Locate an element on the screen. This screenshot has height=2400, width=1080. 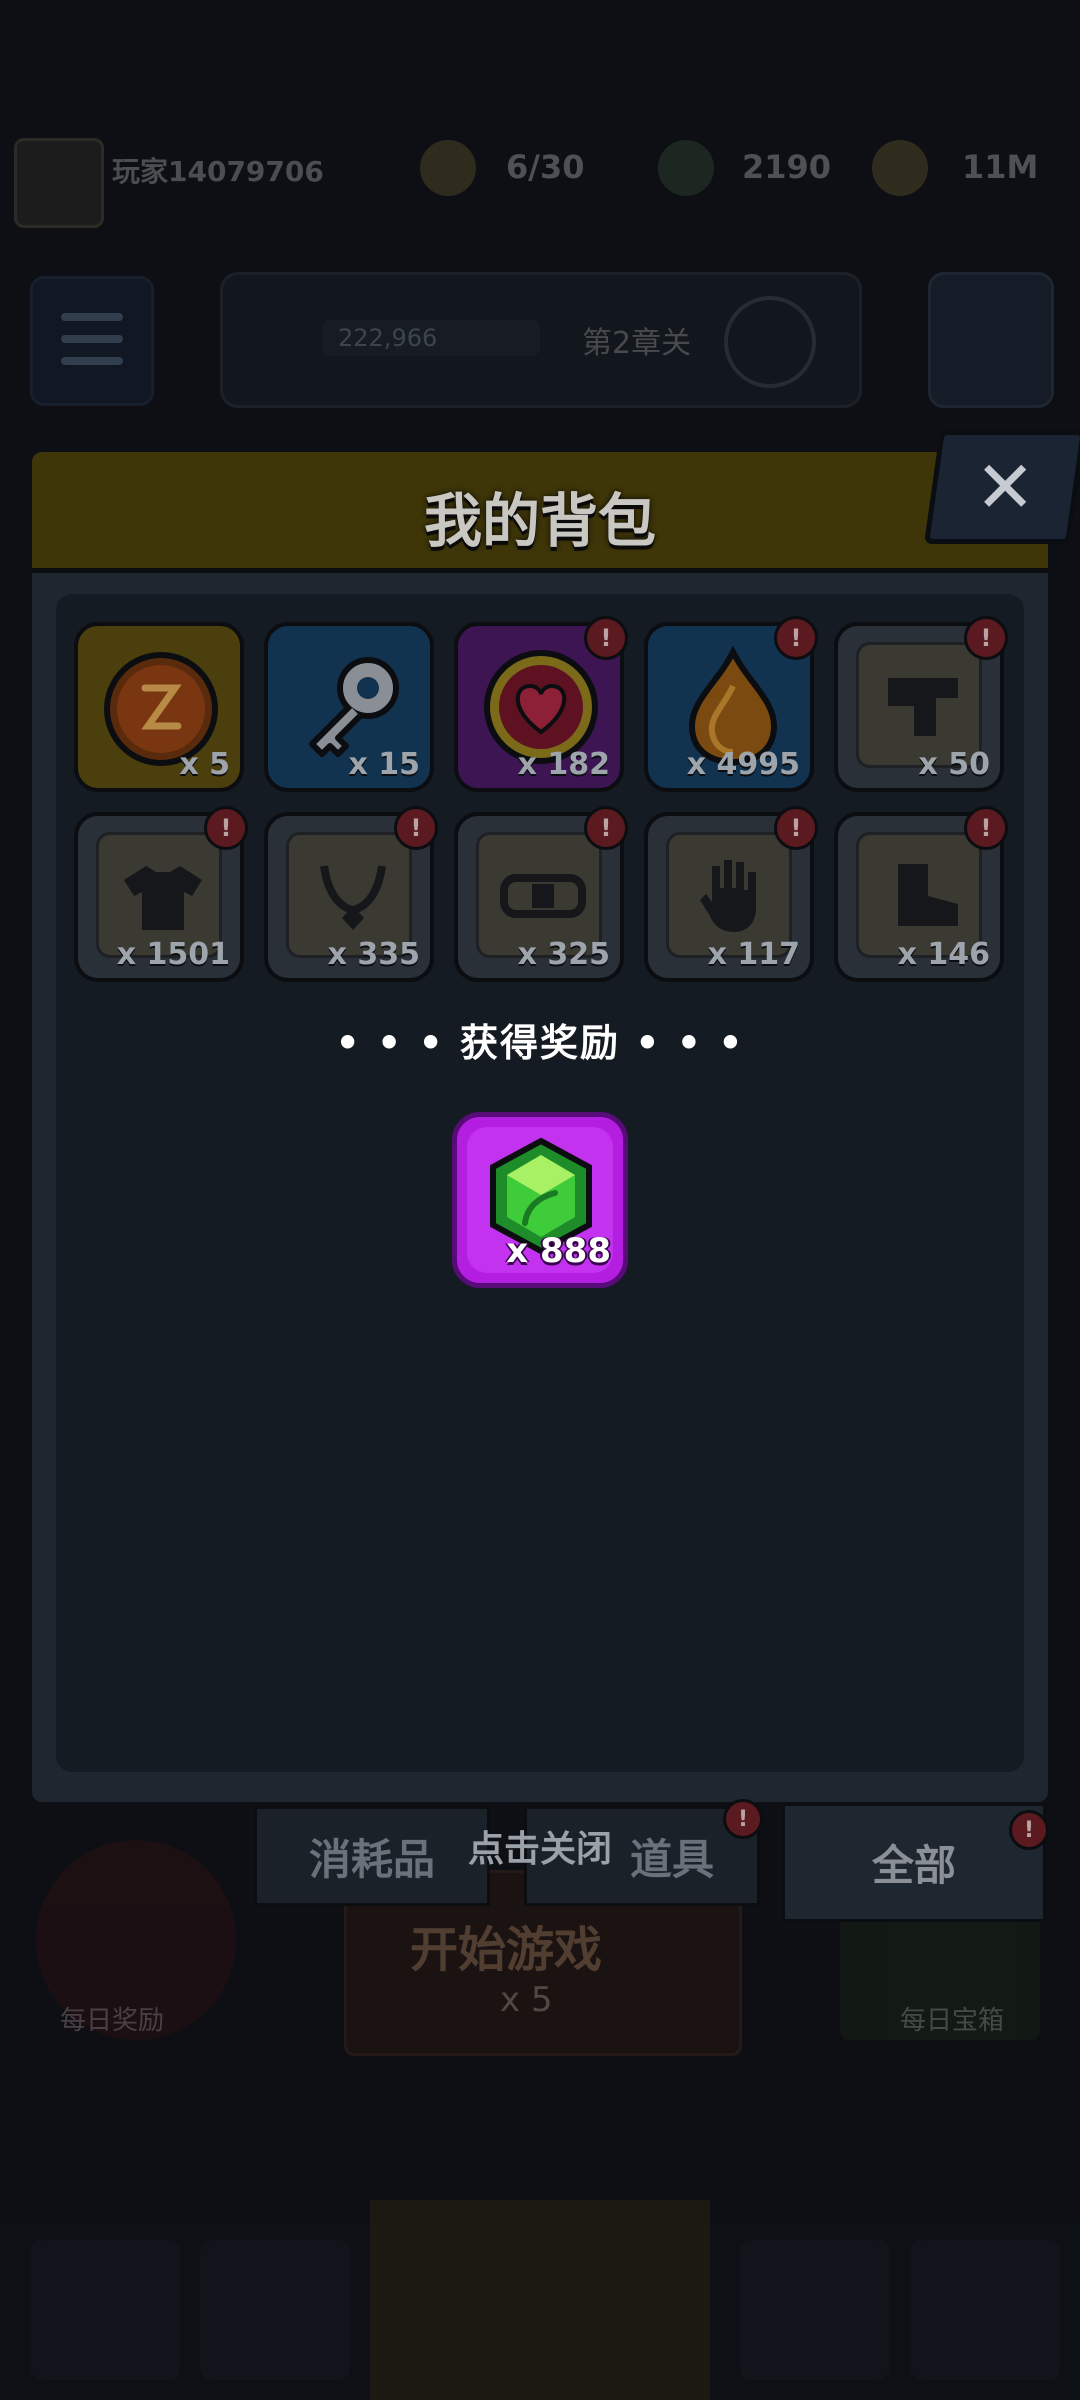
energy-value: 6/30 is located at coordinates (545, 167).